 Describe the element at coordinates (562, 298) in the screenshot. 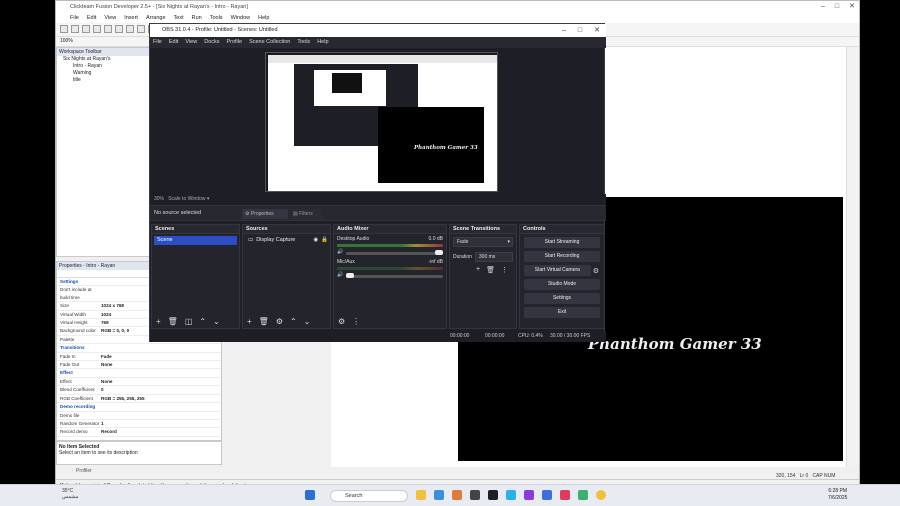

I see `settings-button: Settings` at that location.